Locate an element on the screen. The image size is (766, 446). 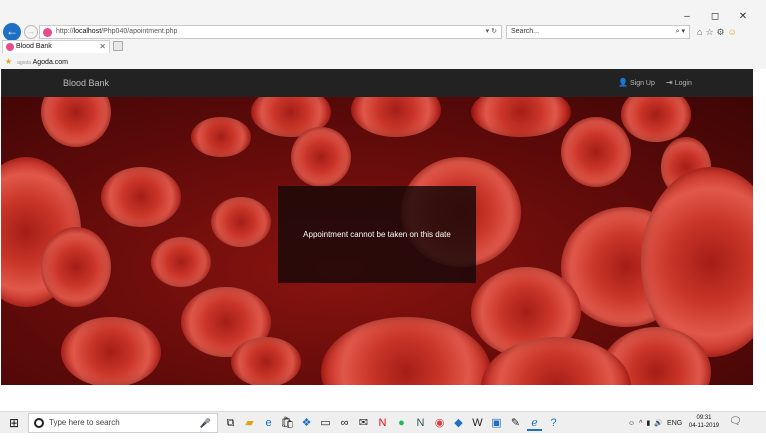
windows-logo-icon: ⊞ is located at coordinates (14, 423).